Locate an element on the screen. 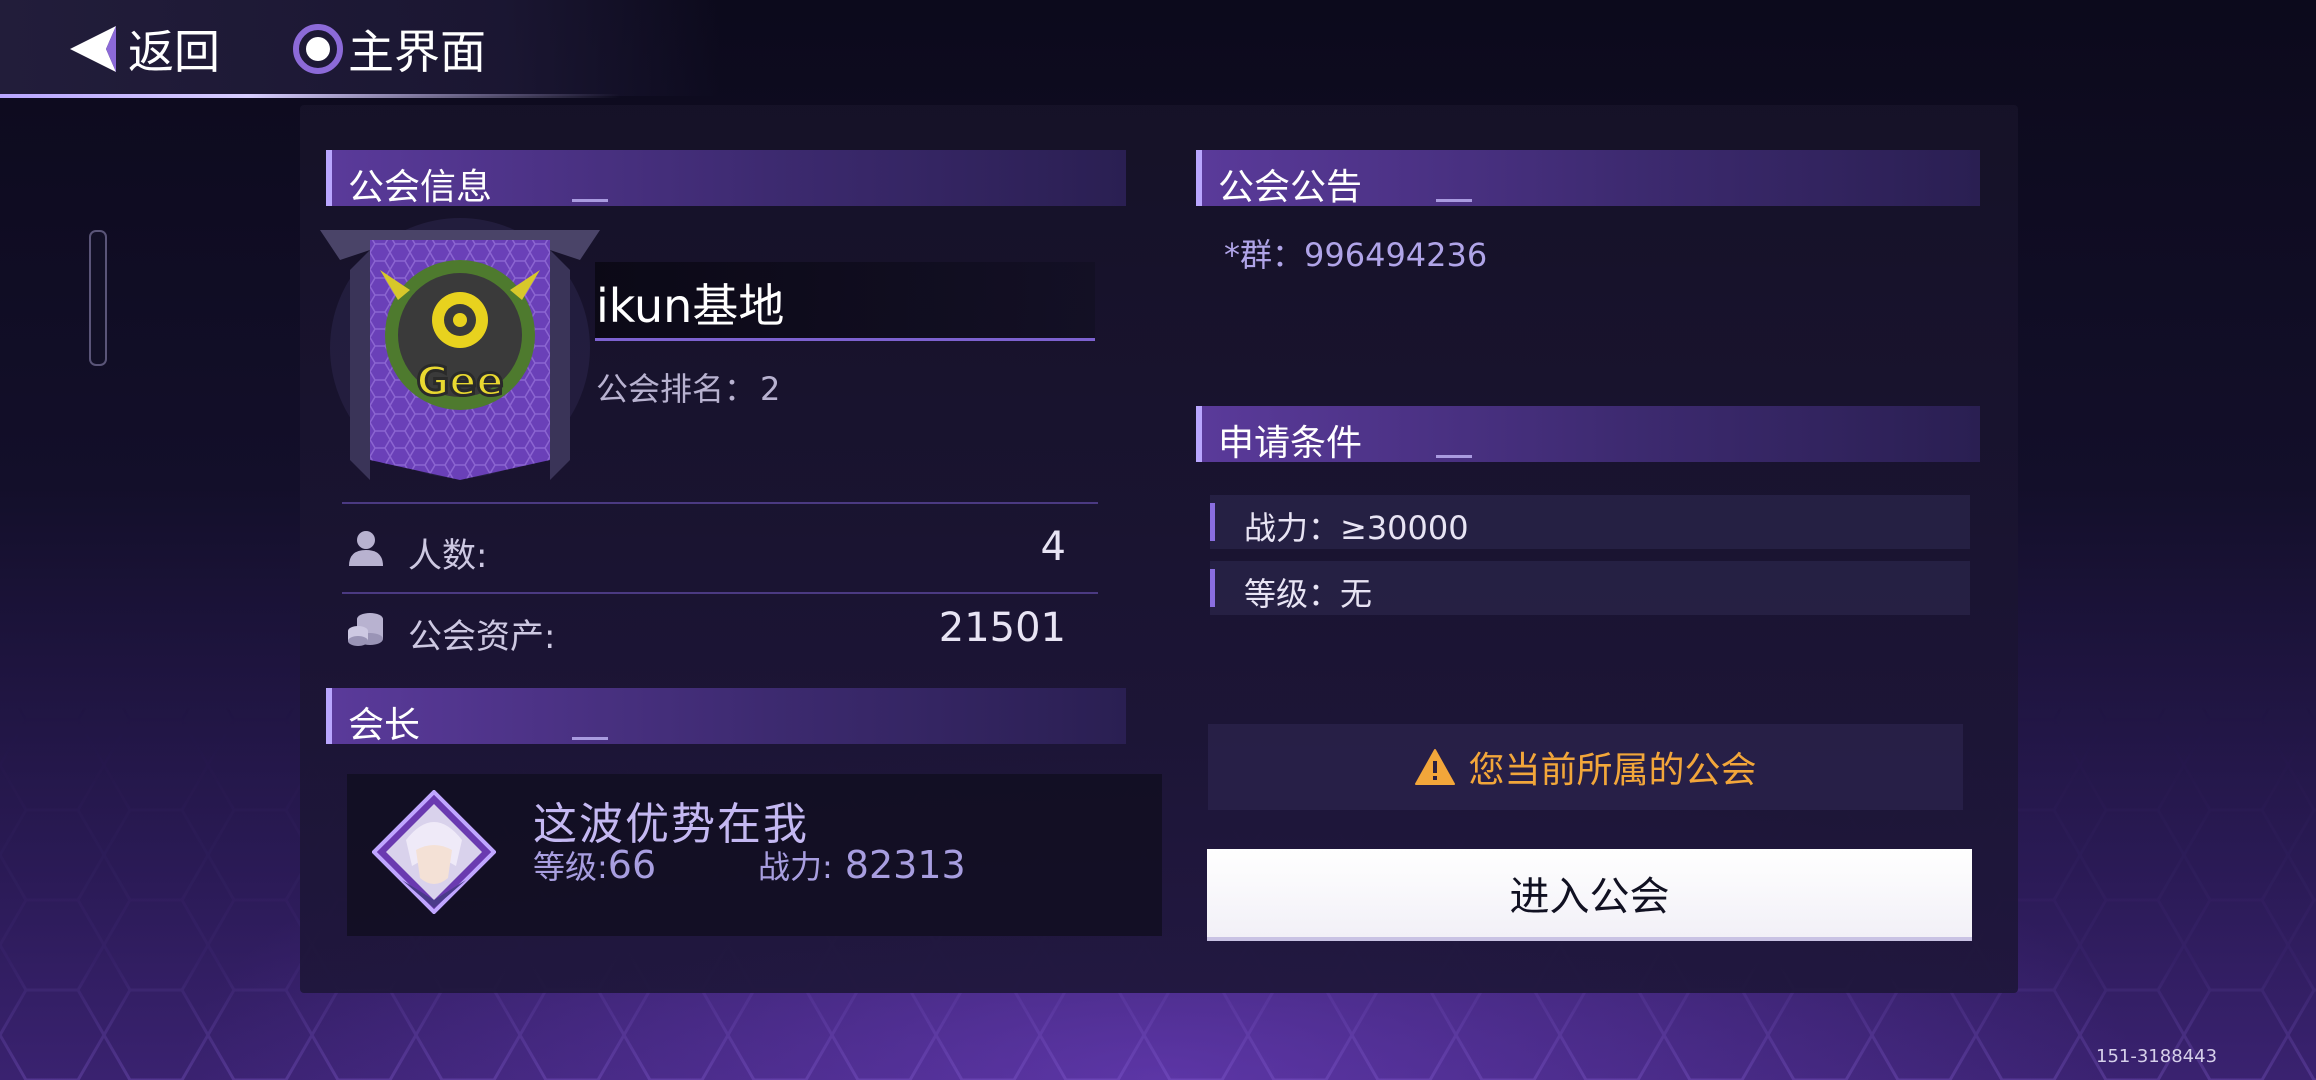 This screenshot has width=2316, height=1080. assets-value: 21501 is located at coordinates (1002, 628).